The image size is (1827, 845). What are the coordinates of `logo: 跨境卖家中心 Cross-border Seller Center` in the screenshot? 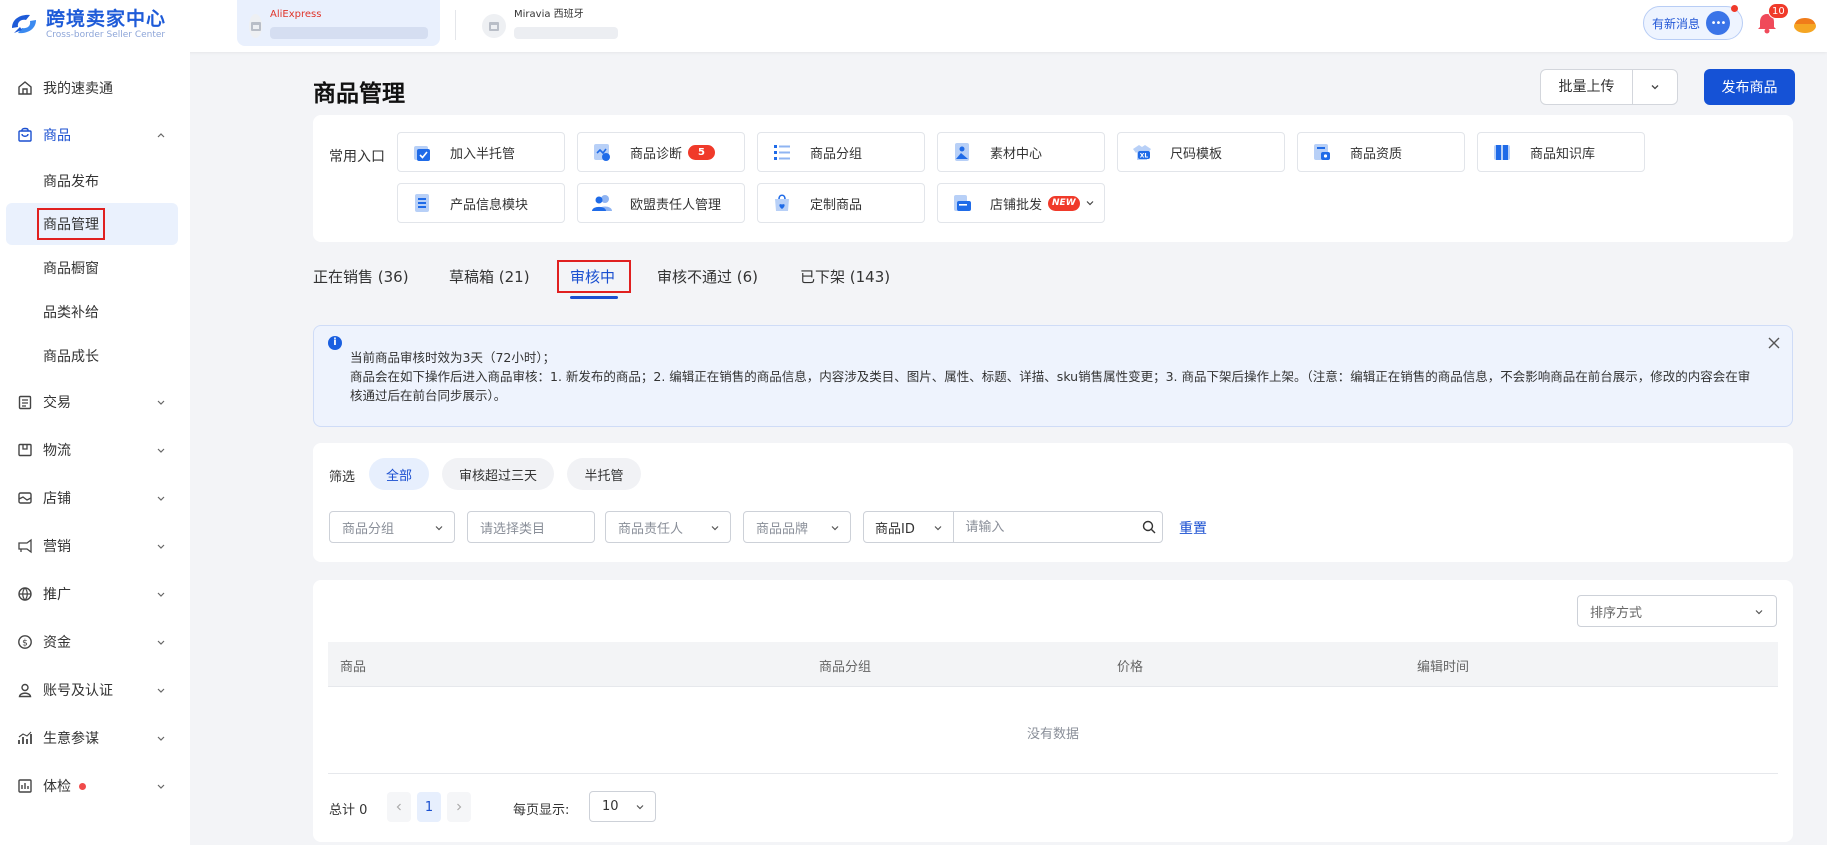 It's located at (86, 24).